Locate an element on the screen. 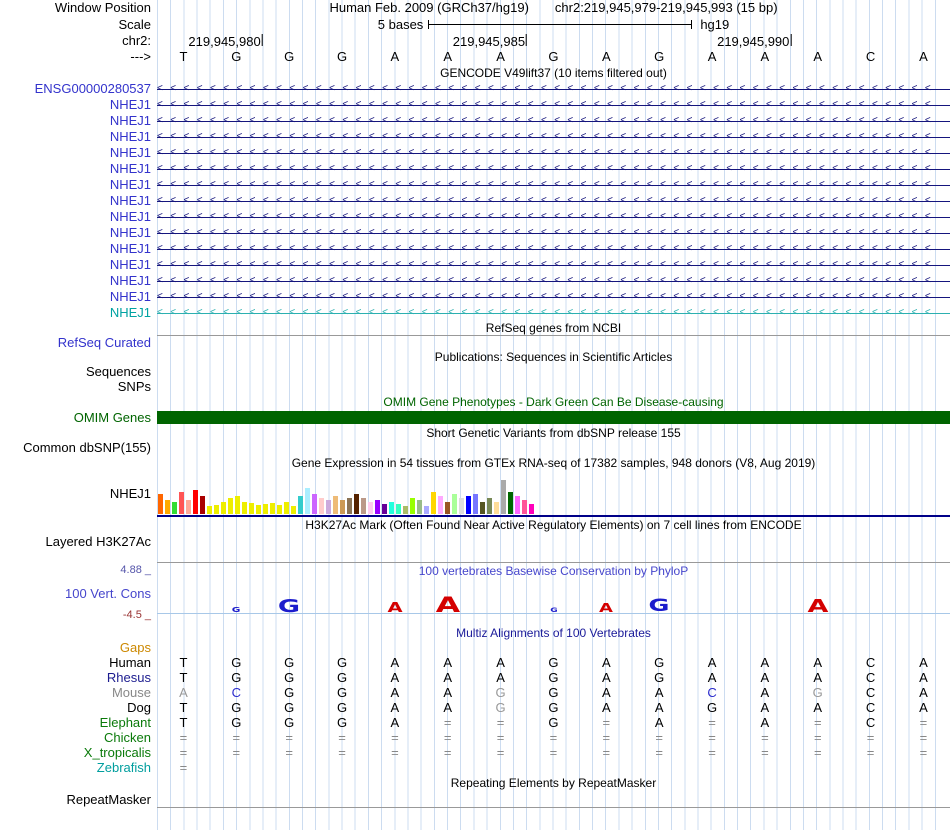 Image resolution: width=950 pixels, height=830 pixels. h3k27ac-track-area is located at coordinates (553, 548).